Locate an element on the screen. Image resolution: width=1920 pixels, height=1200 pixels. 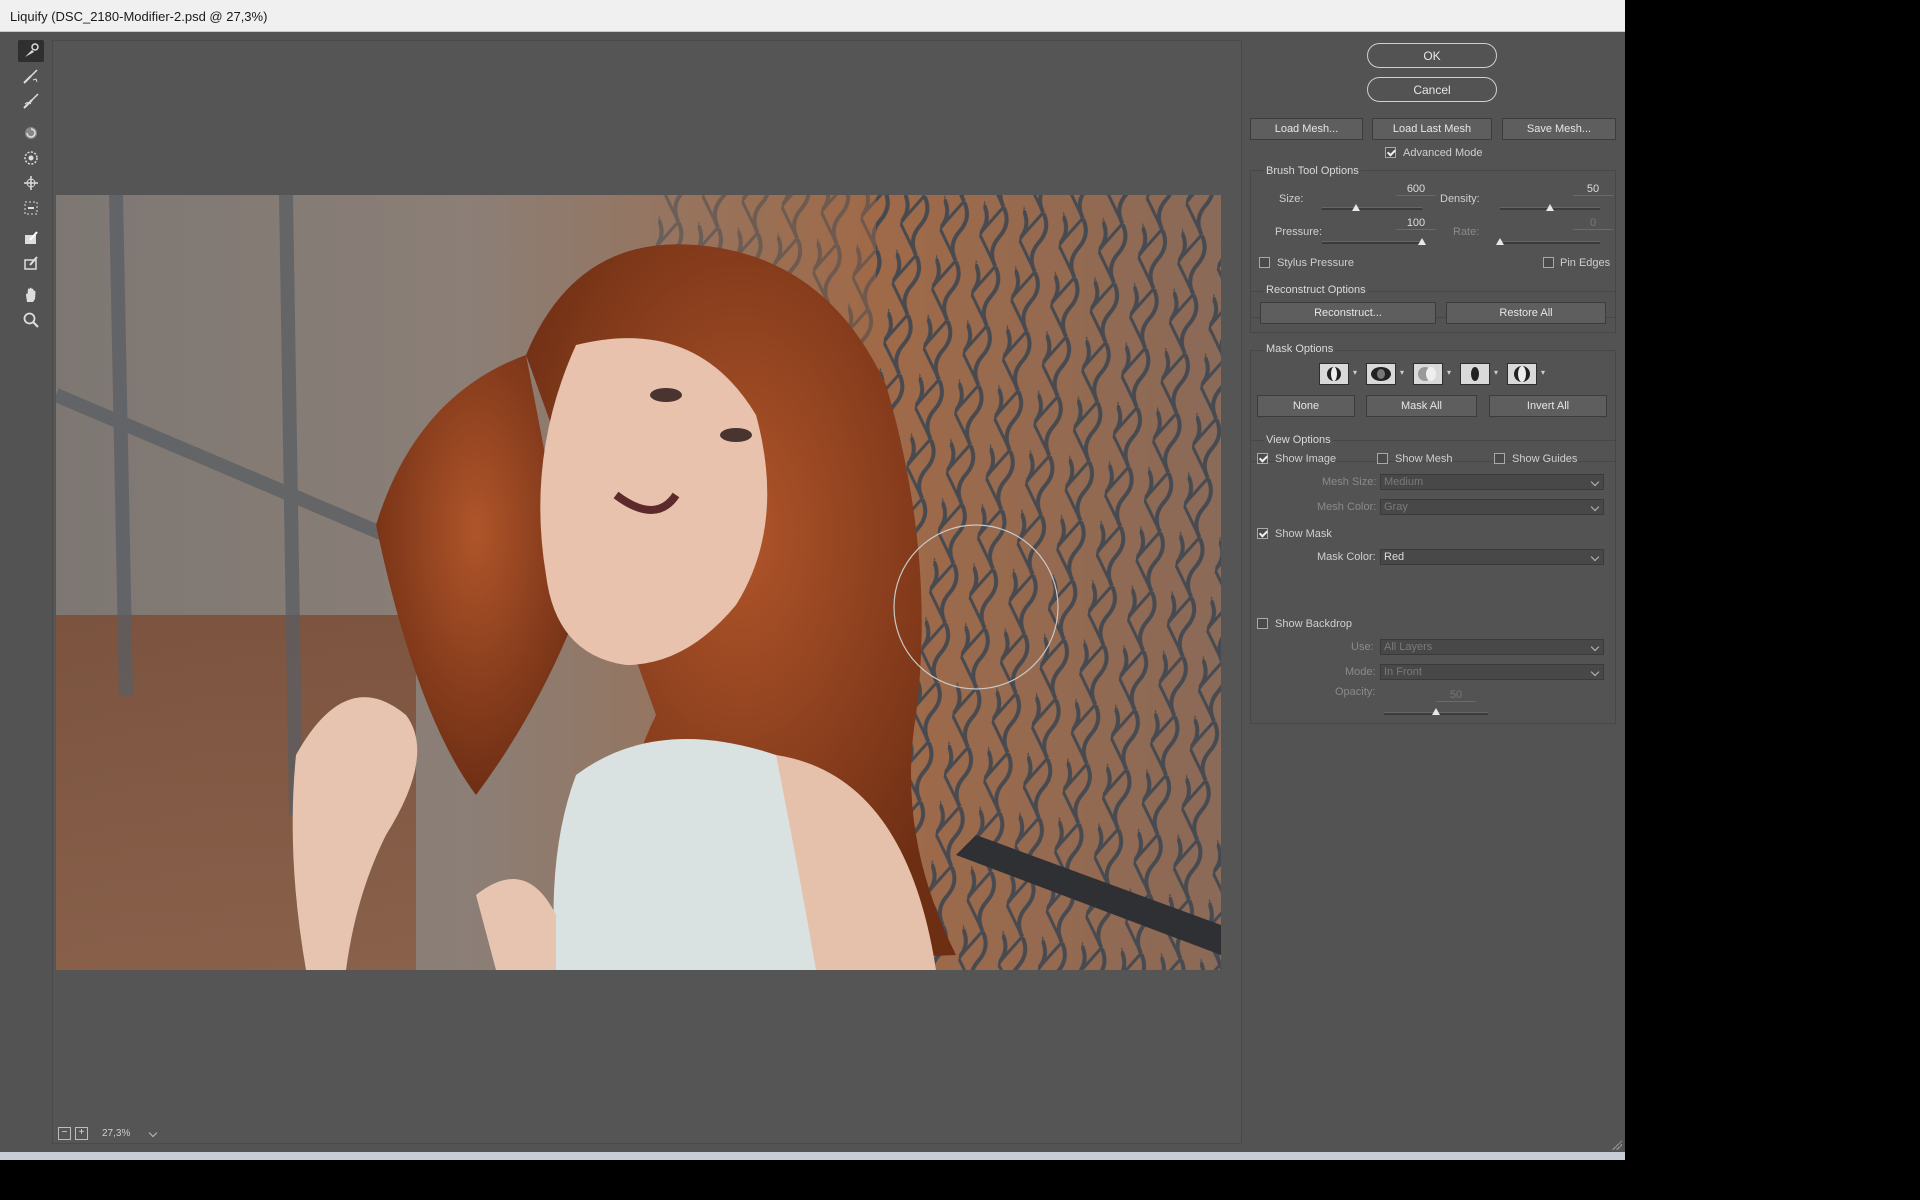
twirl-clockwise-tool-icon is located at coordinates (31, 133).